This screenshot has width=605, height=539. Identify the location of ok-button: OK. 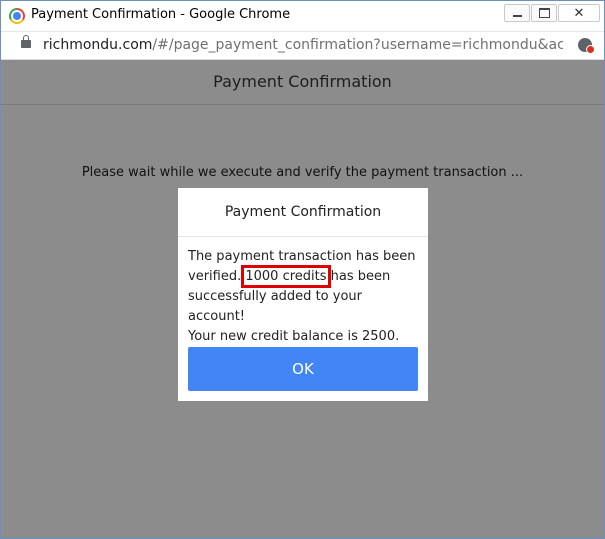
(303, 369).